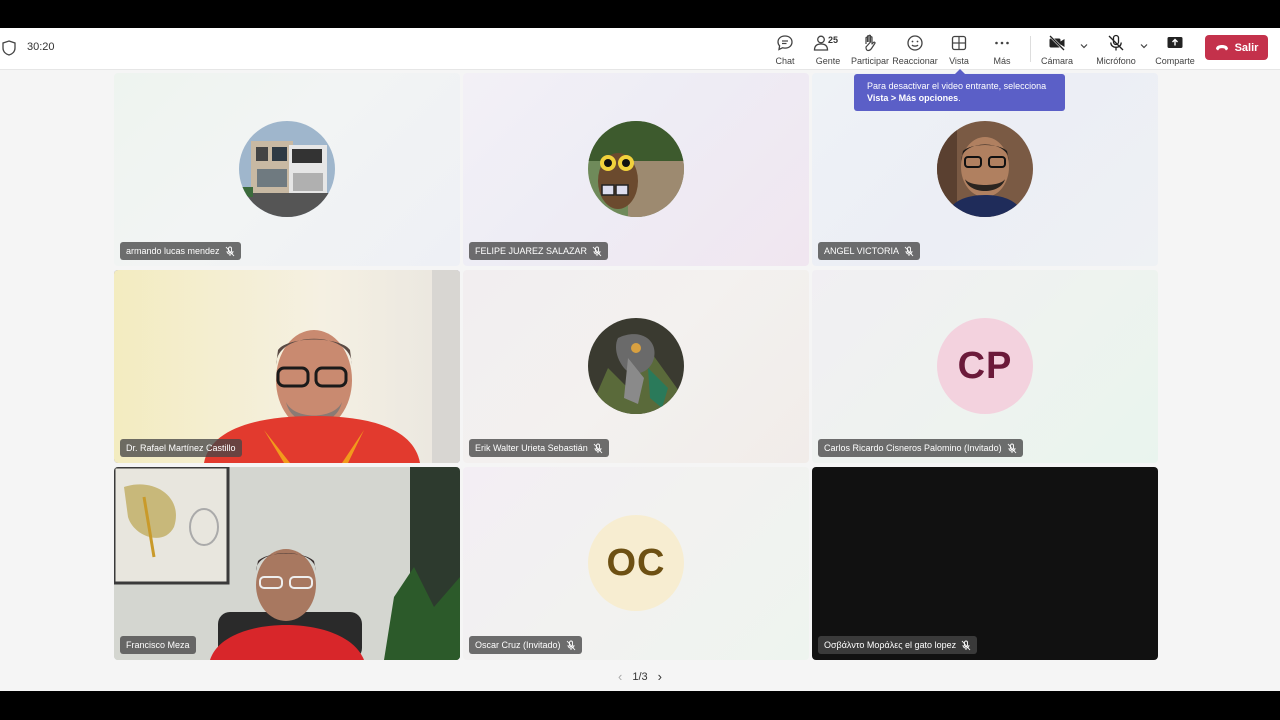 Image resolution: width=1280 pixels, height=720 pixels. I want to click on leave-button: Salir, so click(1236, 47).